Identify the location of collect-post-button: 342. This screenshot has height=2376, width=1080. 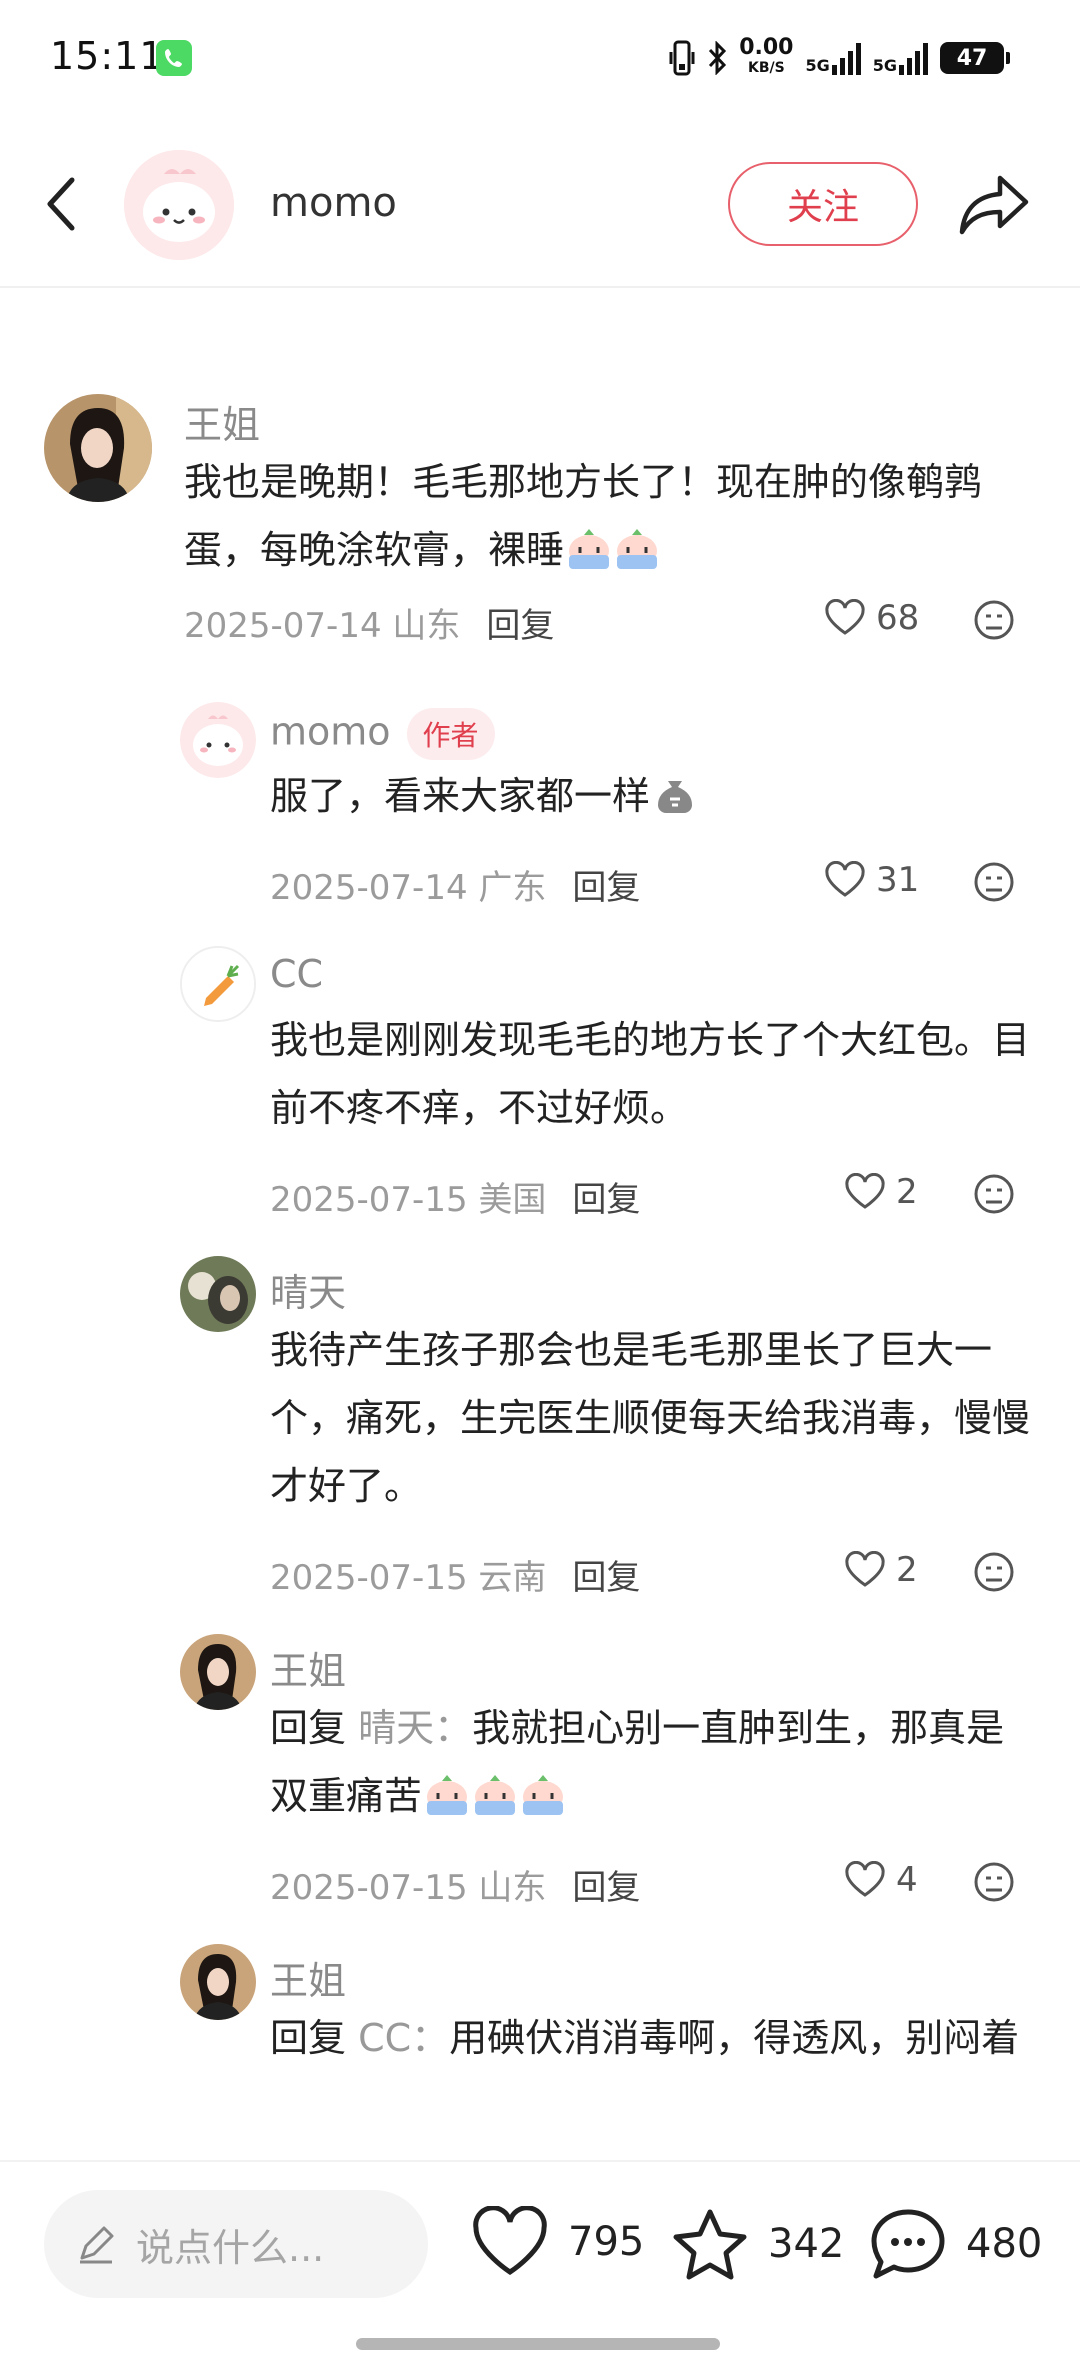
(757, 2244).